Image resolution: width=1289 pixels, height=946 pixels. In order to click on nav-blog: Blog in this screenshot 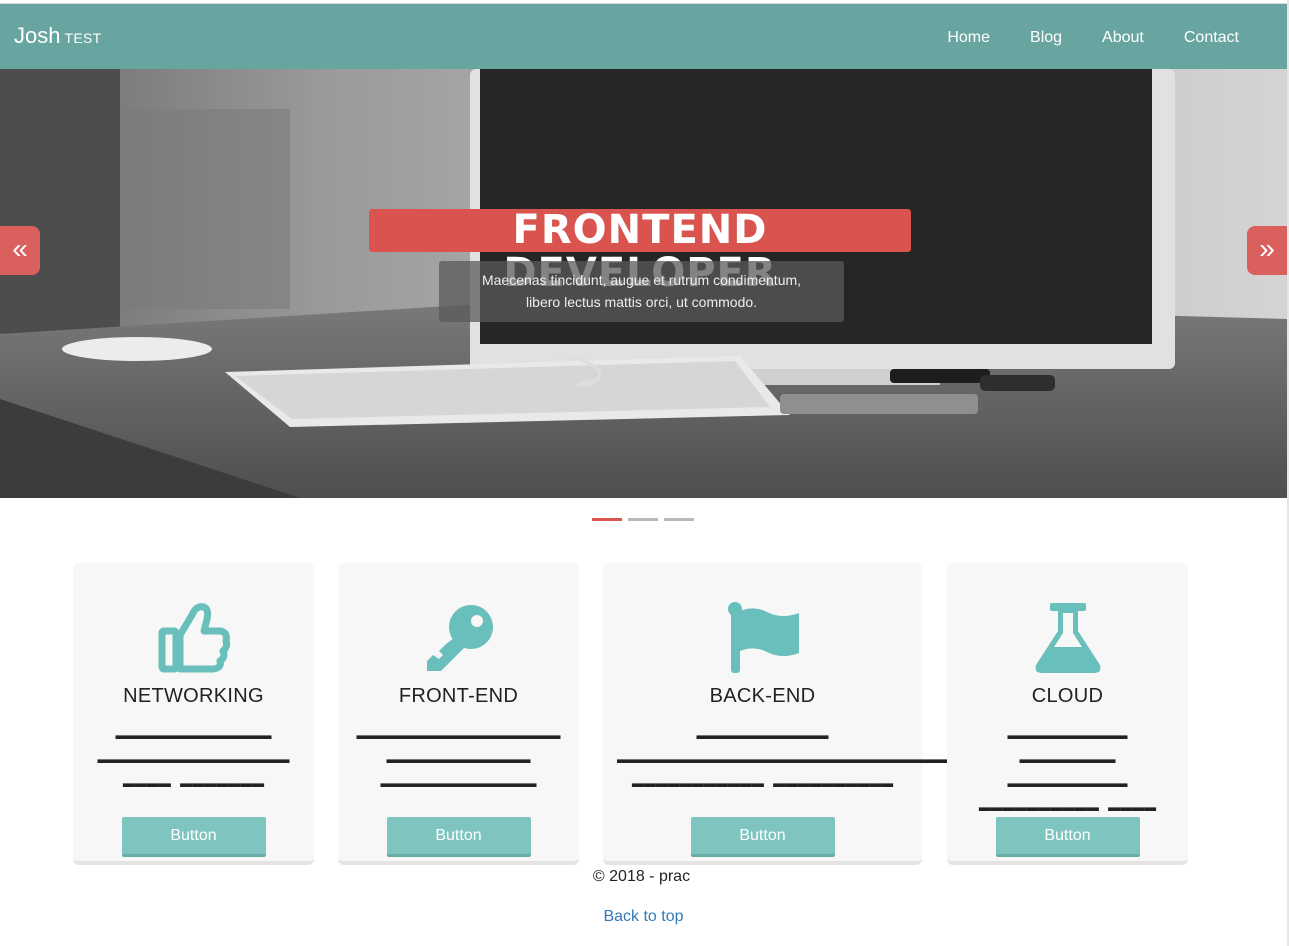, I will do `click(1046, 38)`.